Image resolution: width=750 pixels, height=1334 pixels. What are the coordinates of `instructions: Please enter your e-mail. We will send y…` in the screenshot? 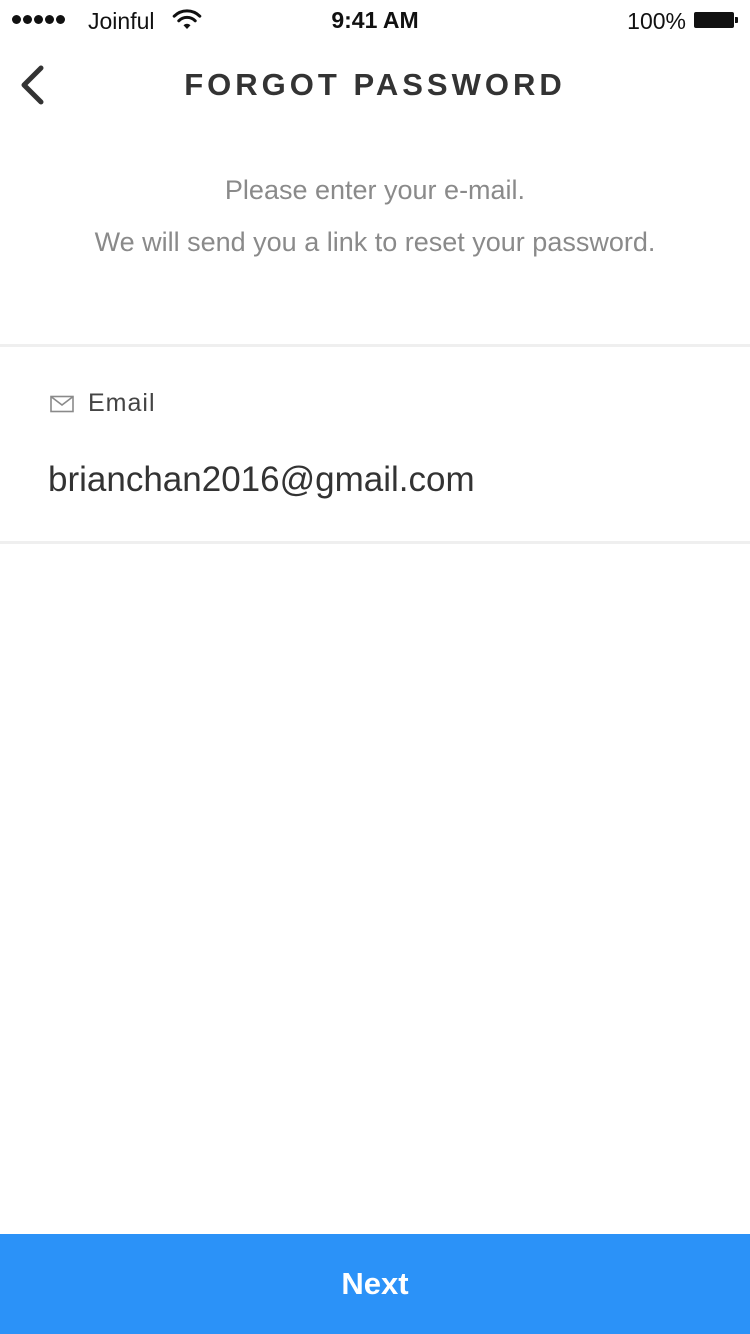 It's located at (375, 216).